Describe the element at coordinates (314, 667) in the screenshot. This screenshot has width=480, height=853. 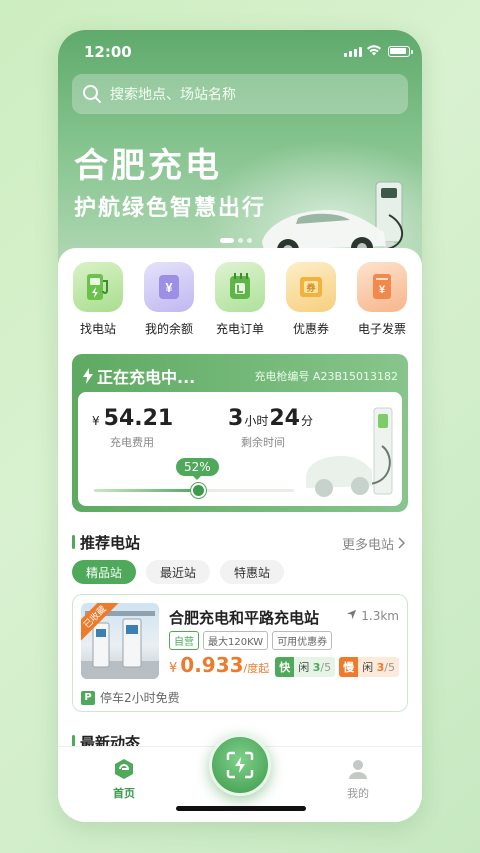
I see `fast-free: 闲 3/5` at that location.